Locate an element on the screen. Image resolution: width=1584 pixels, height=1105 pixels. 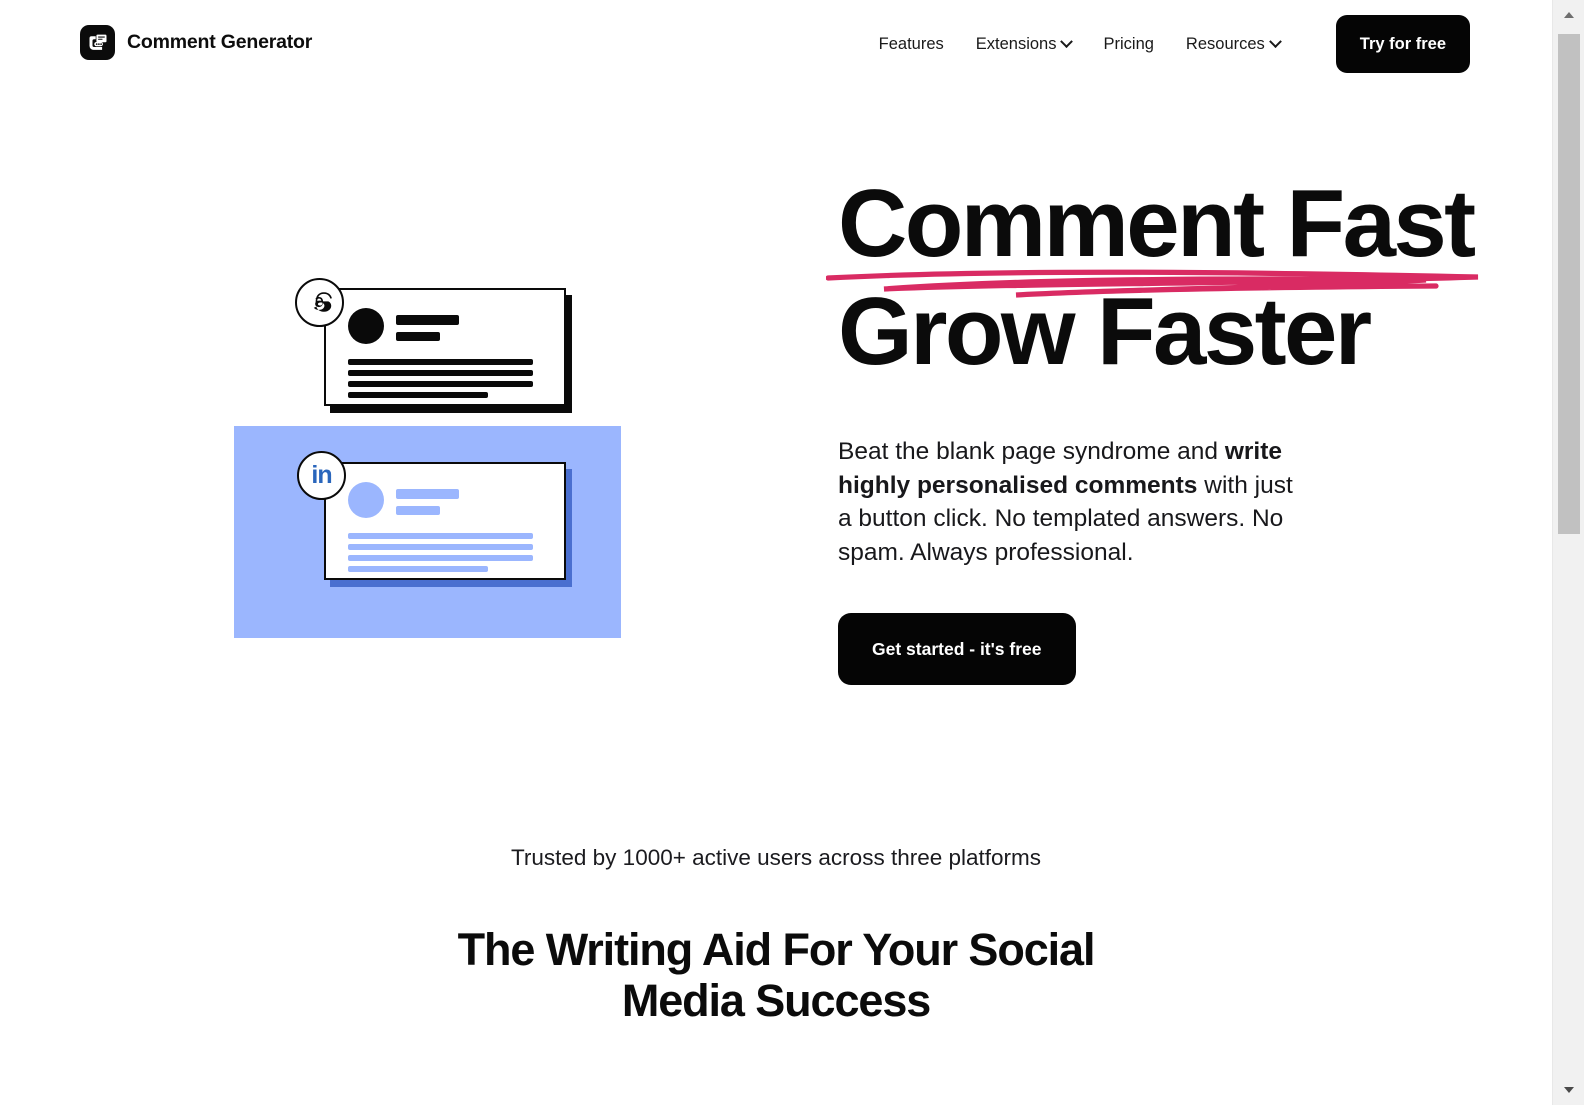
linkedin-comment-card is located at coordinates (445, 521).